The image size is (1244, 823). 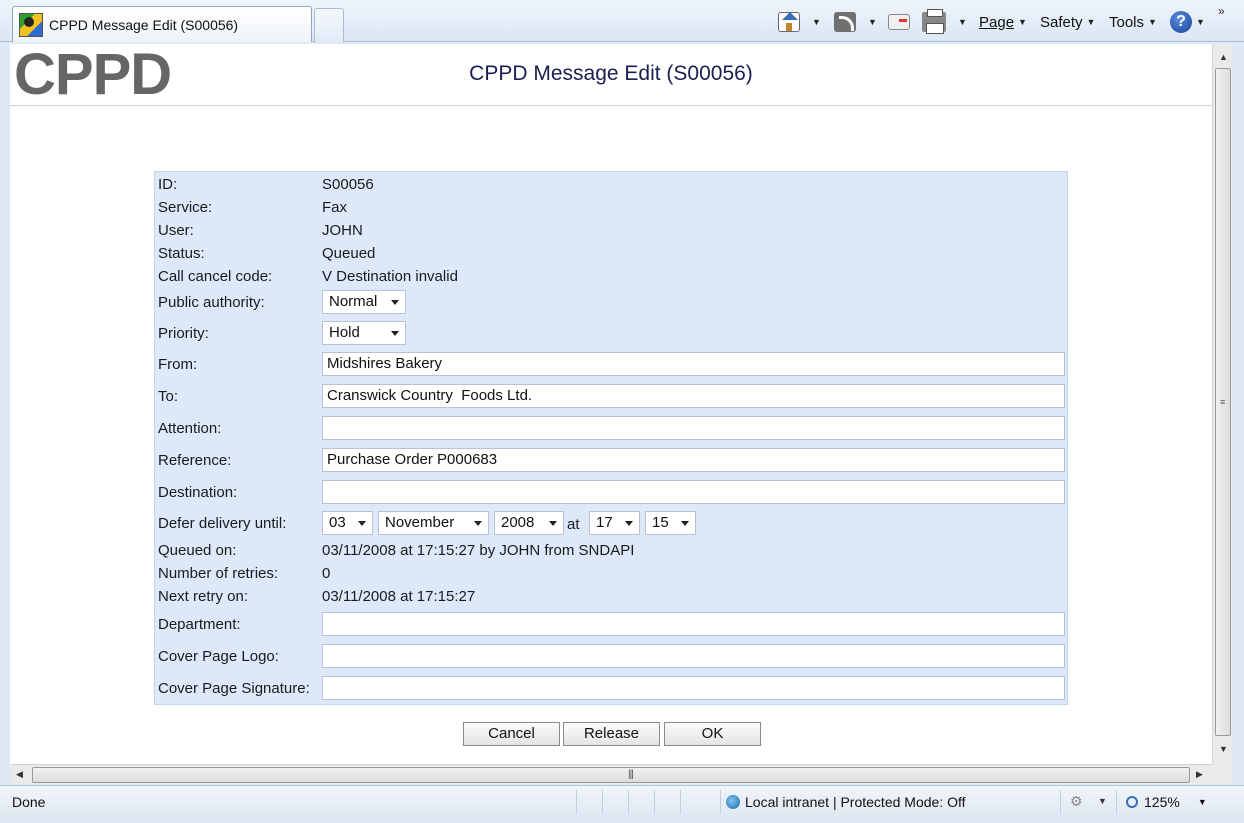 I want to click on horizontal-scroll-thumb: |||, so click(x=611, y=775).